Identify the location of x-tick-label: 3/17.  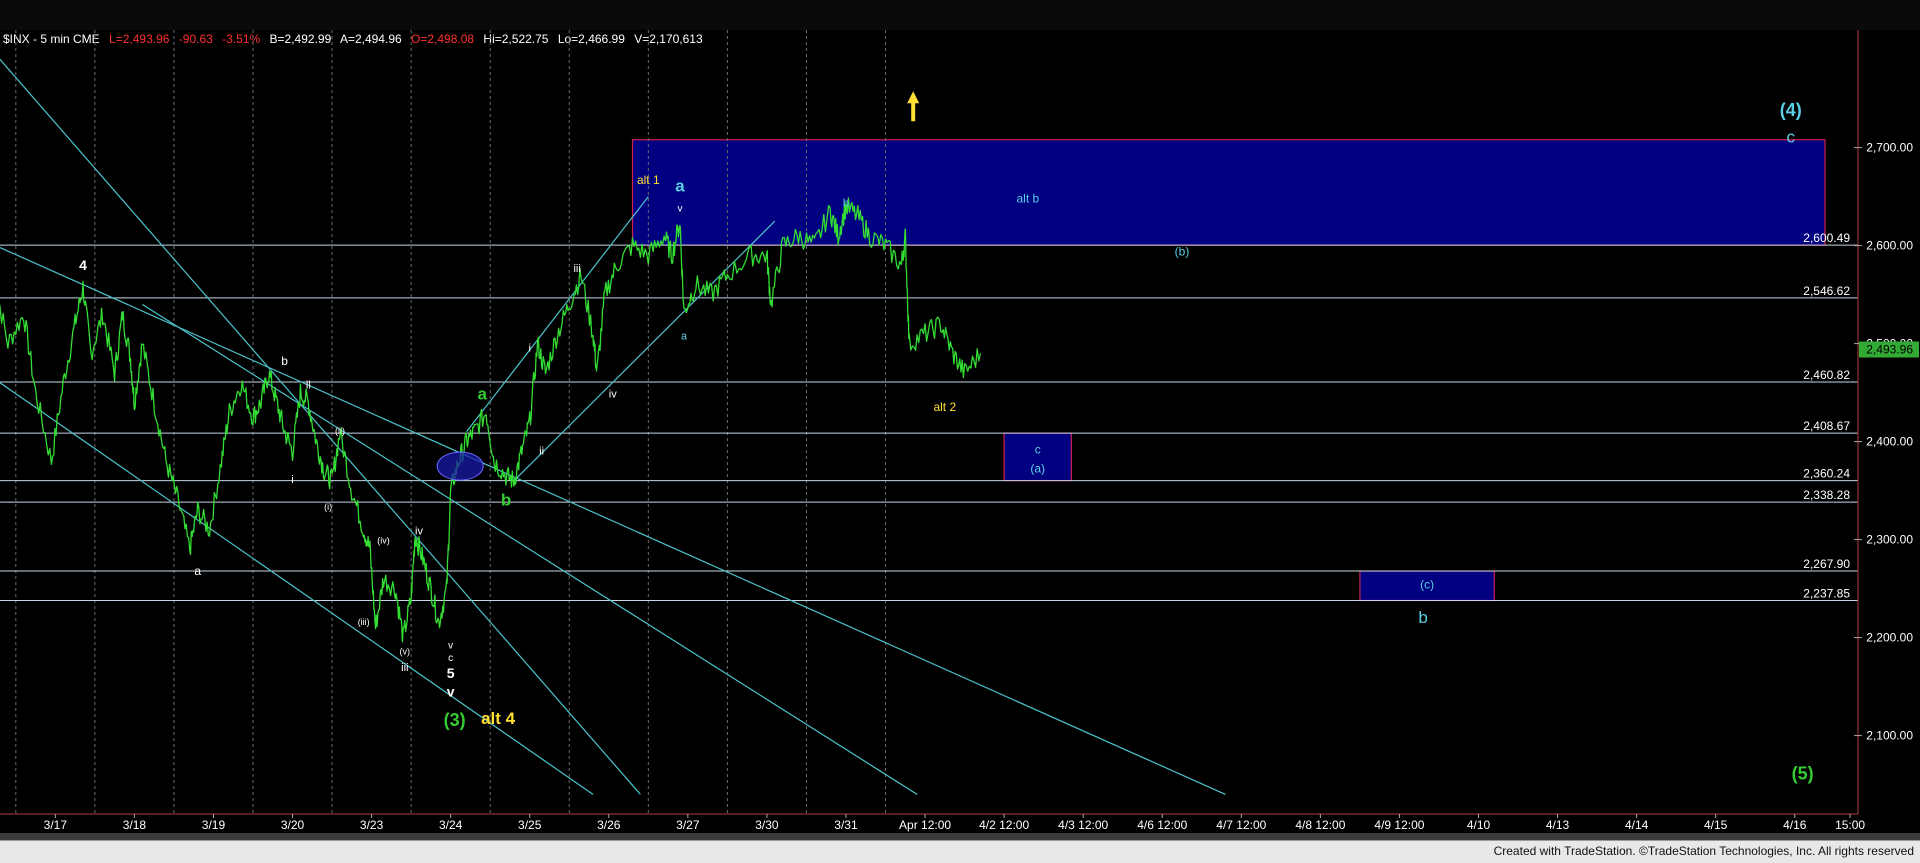
(56, 825).